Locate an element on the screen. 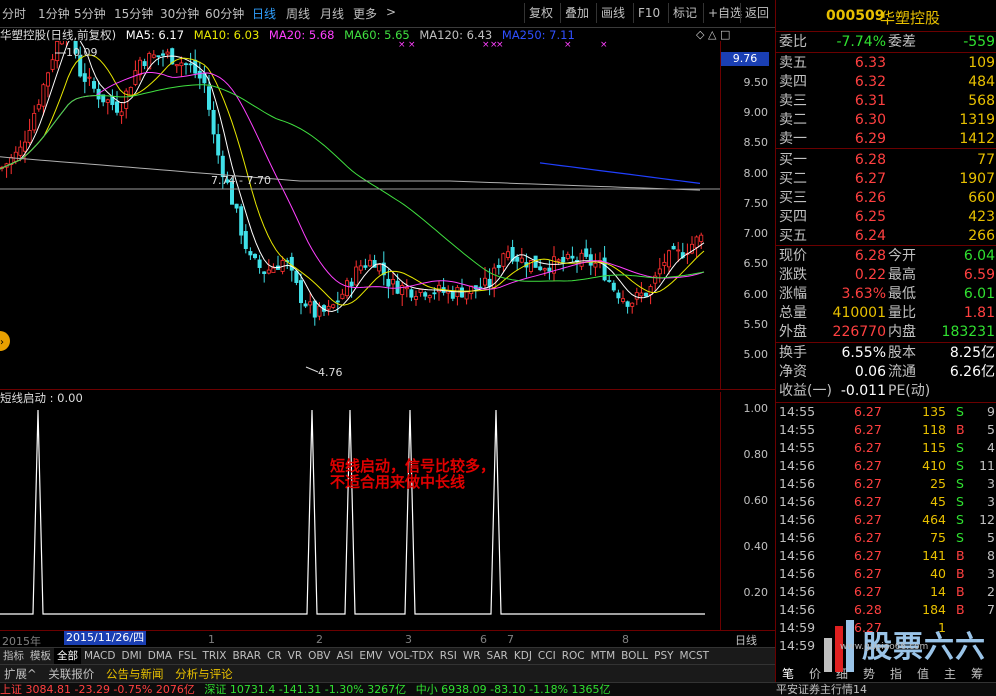 The height and width of the screenshot is (696, 996). diamond-icon: ◇ is located at coordinates (700, 34).